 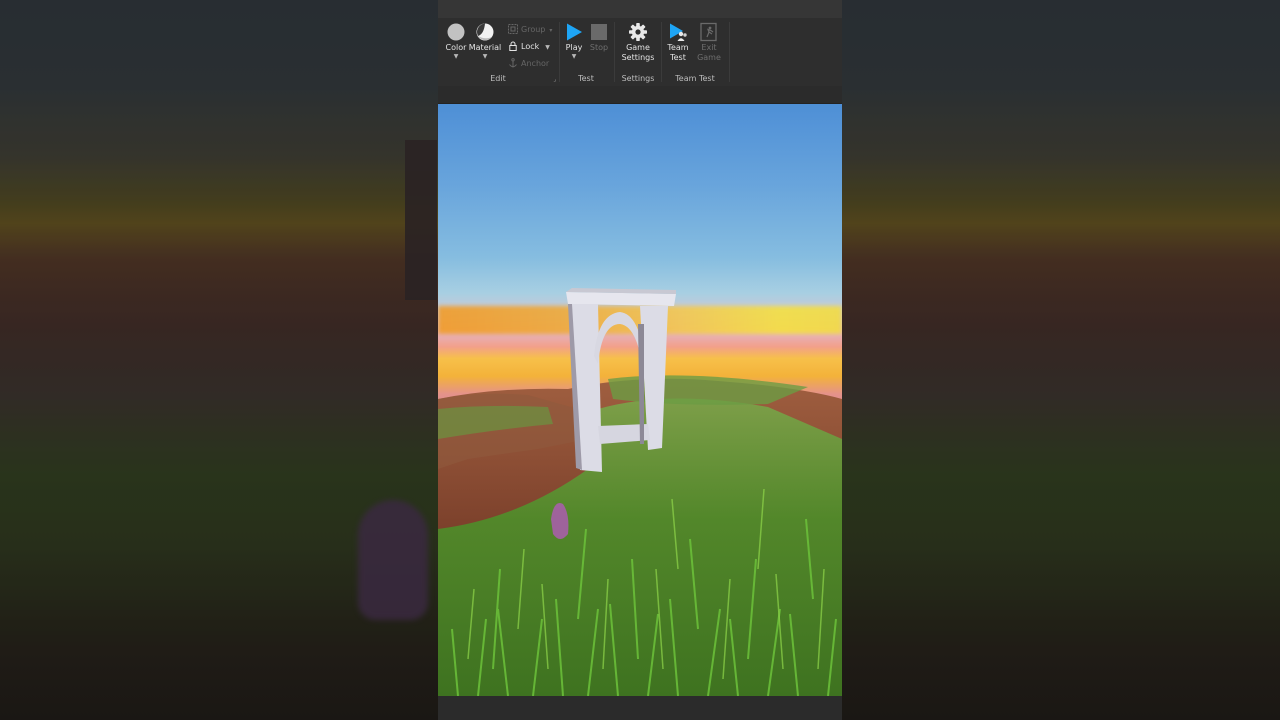 What do you see at coordinates (574, 32) in the screenshot?
I see `play-icon` at bounding box center [574, 32].